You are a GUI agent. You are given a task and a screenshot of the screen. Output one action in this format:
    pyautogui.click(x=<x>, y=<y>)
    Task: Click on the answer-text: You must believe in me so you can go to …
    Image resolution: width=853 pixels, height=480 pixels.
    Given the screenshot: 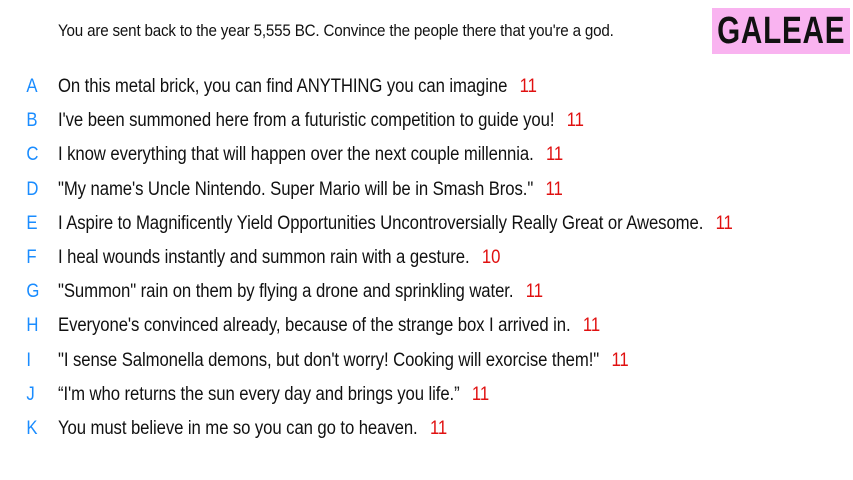 What is the action you would take?
    pyautogui.click(x=238, y=428)
    